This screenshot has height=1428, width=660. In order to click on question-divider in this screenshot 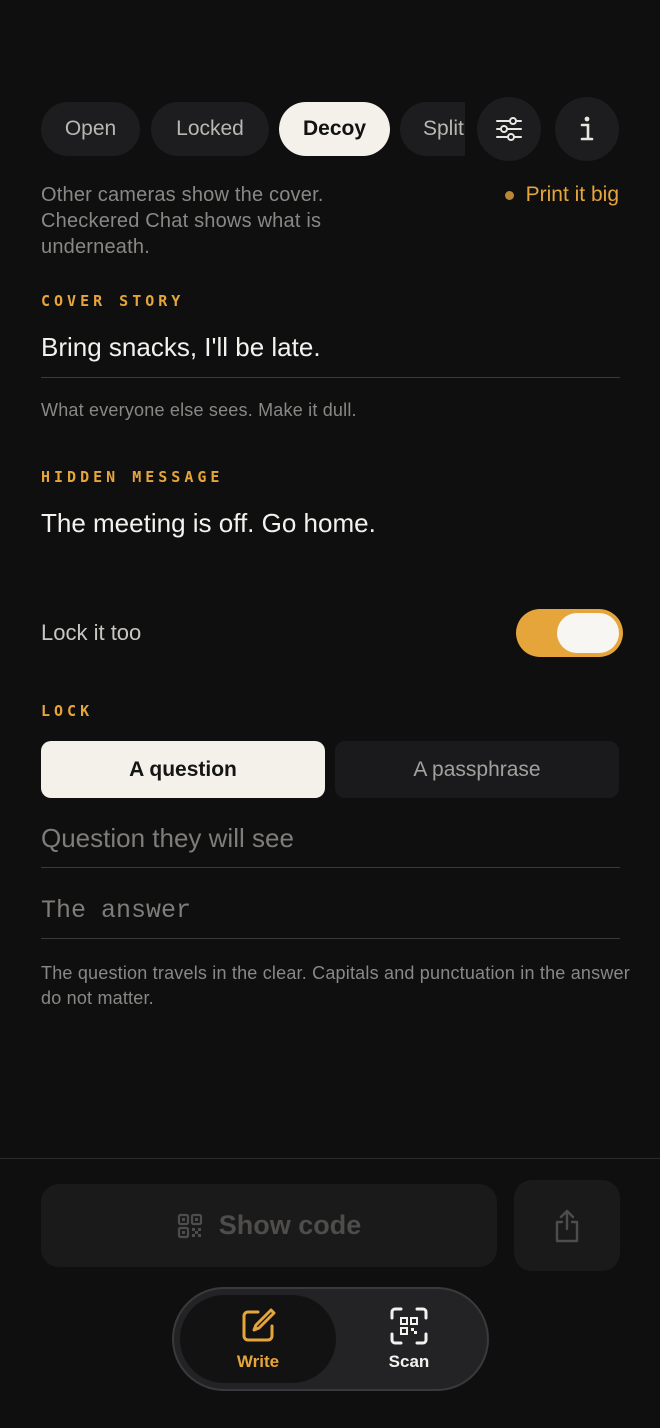, I will do `click(330, 867)`.